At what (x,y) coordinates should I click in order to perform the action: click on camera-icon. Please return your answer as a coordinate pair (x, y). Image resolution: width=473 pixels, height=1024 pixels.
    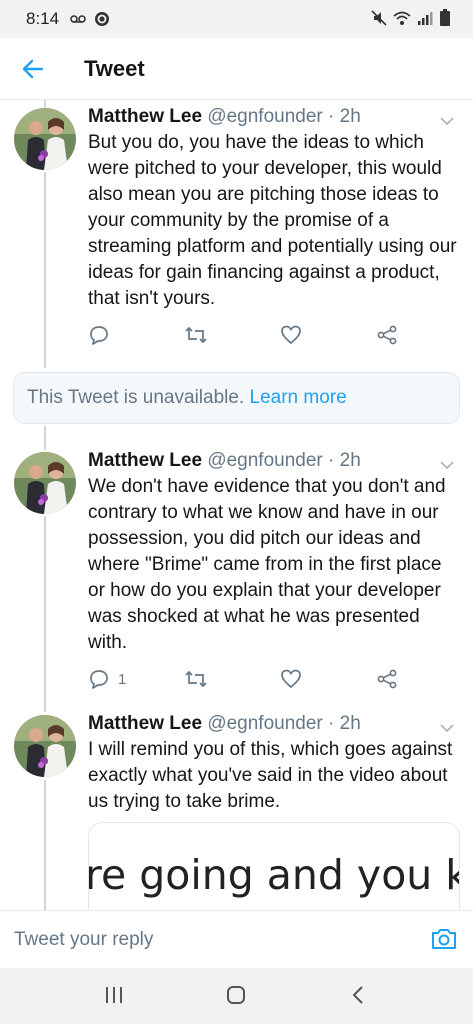
    Looking at the image, I should click on (444, 939).